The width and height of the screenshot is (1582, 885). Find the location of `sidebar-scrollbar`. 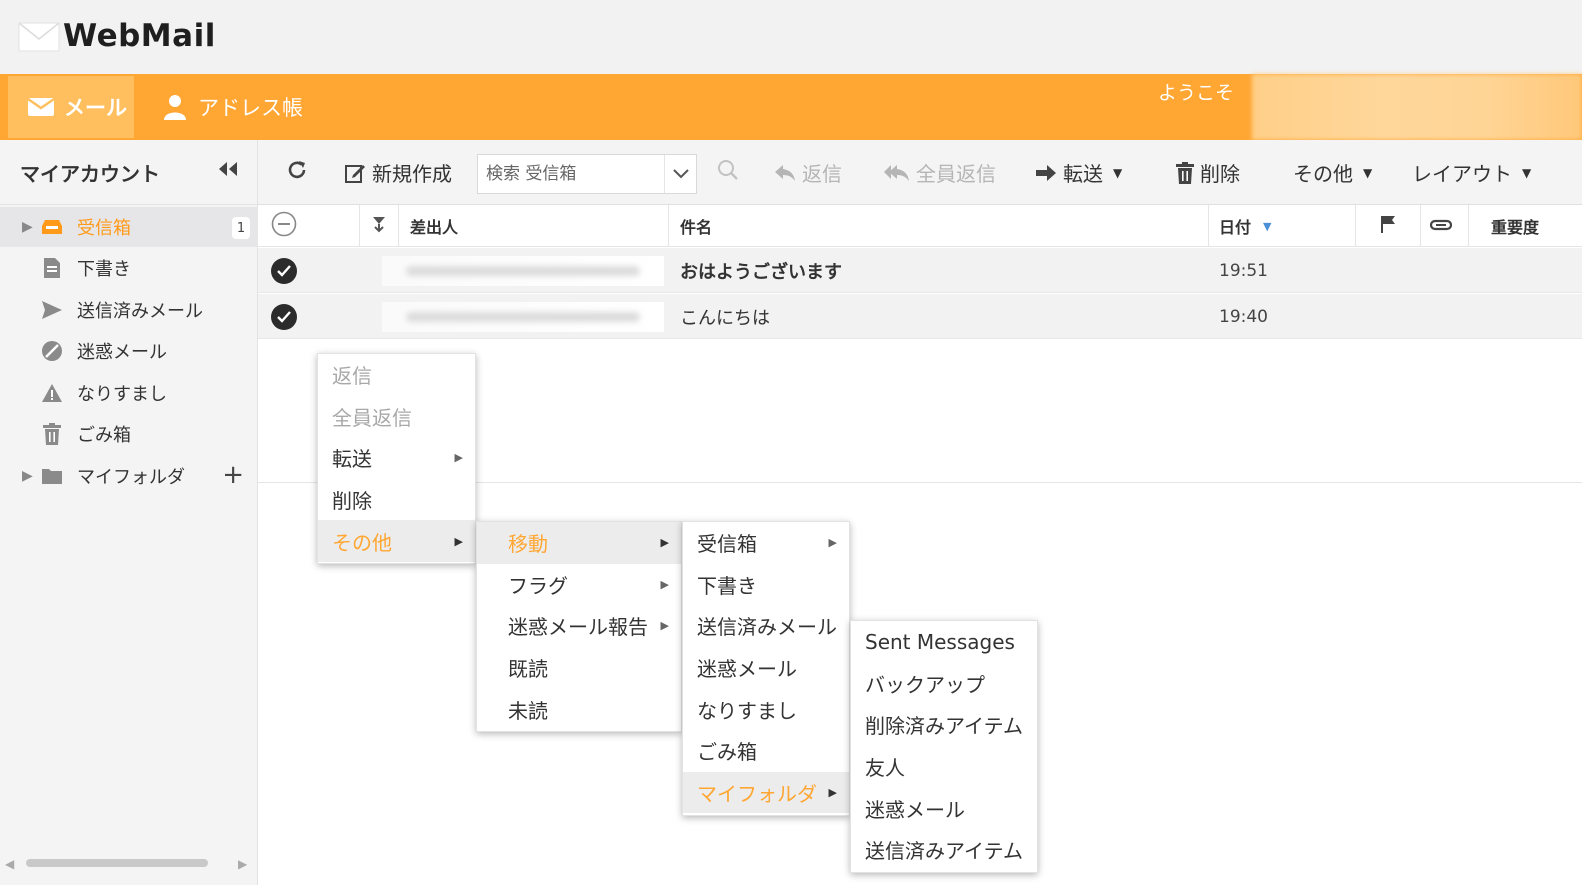

sidebar-scrollbar is located at coordinates (117, 863).